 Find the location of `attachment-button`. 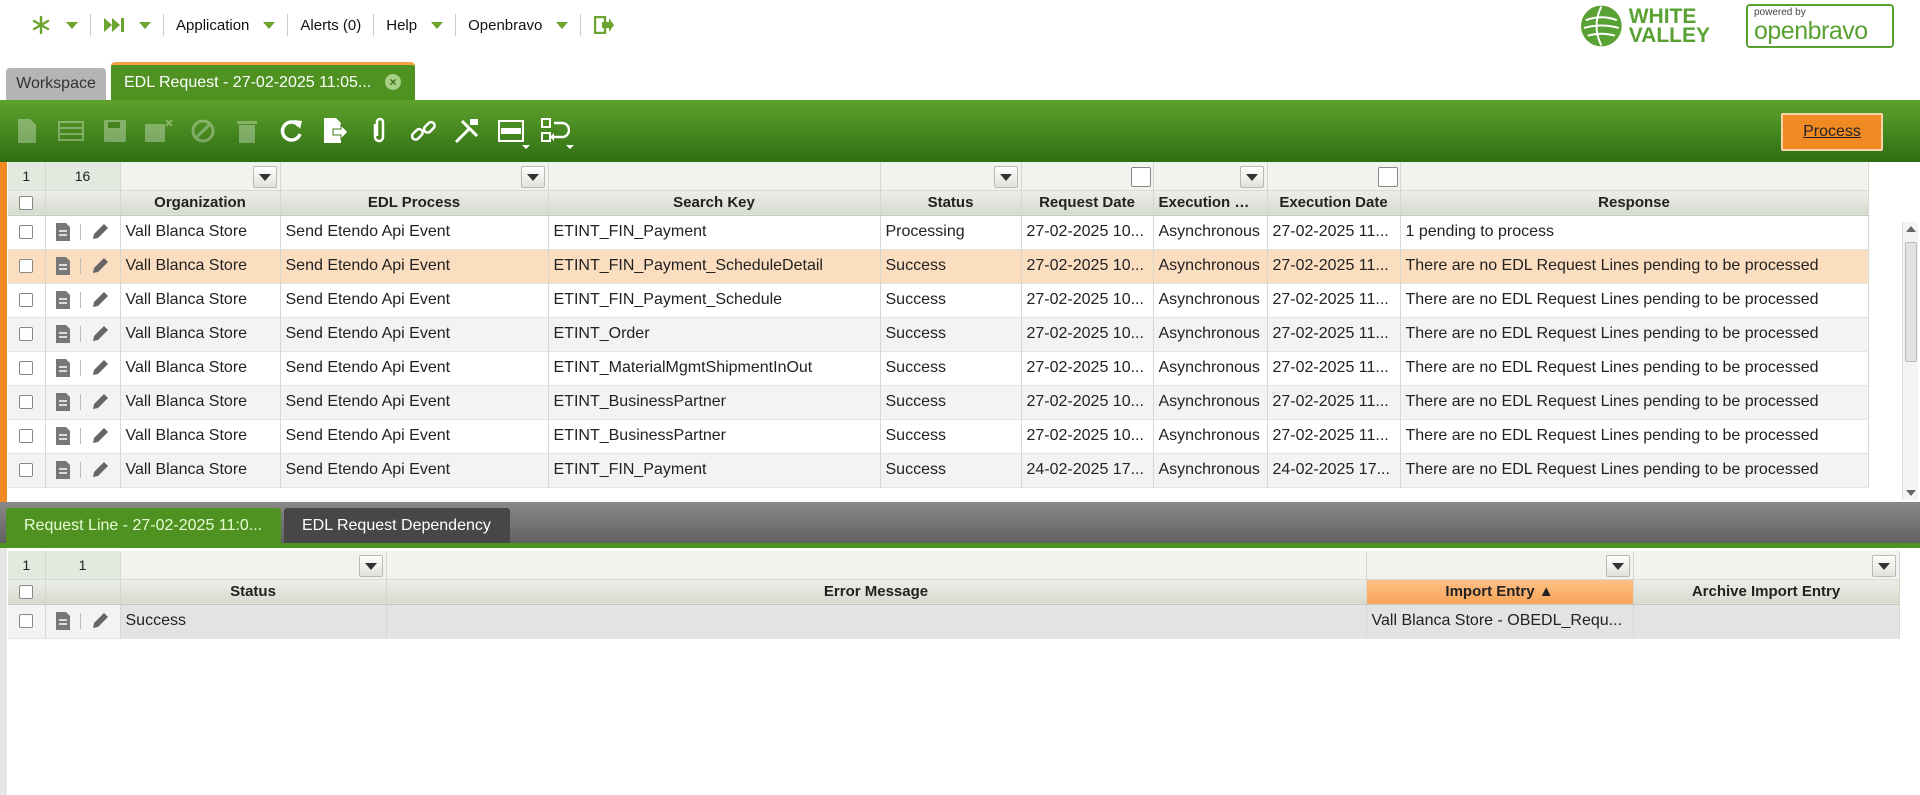

attachment-button is located at coordinates (379, 131).